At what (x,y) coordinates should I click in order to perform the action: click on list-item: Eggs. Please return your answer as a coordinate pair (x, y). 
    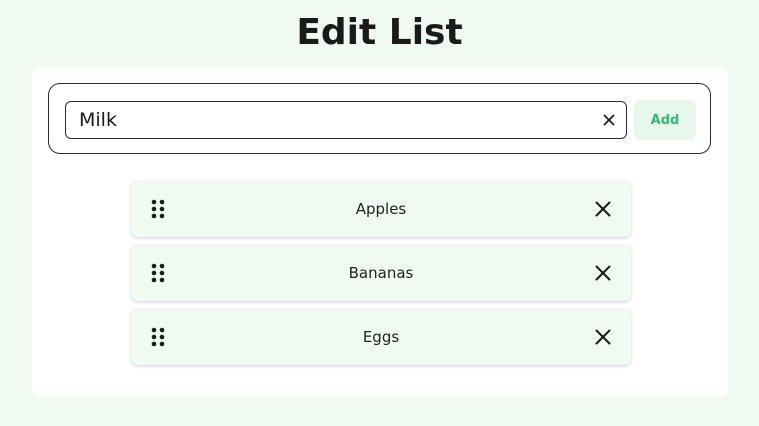
    Looking at the image, I should click on (381, 337).